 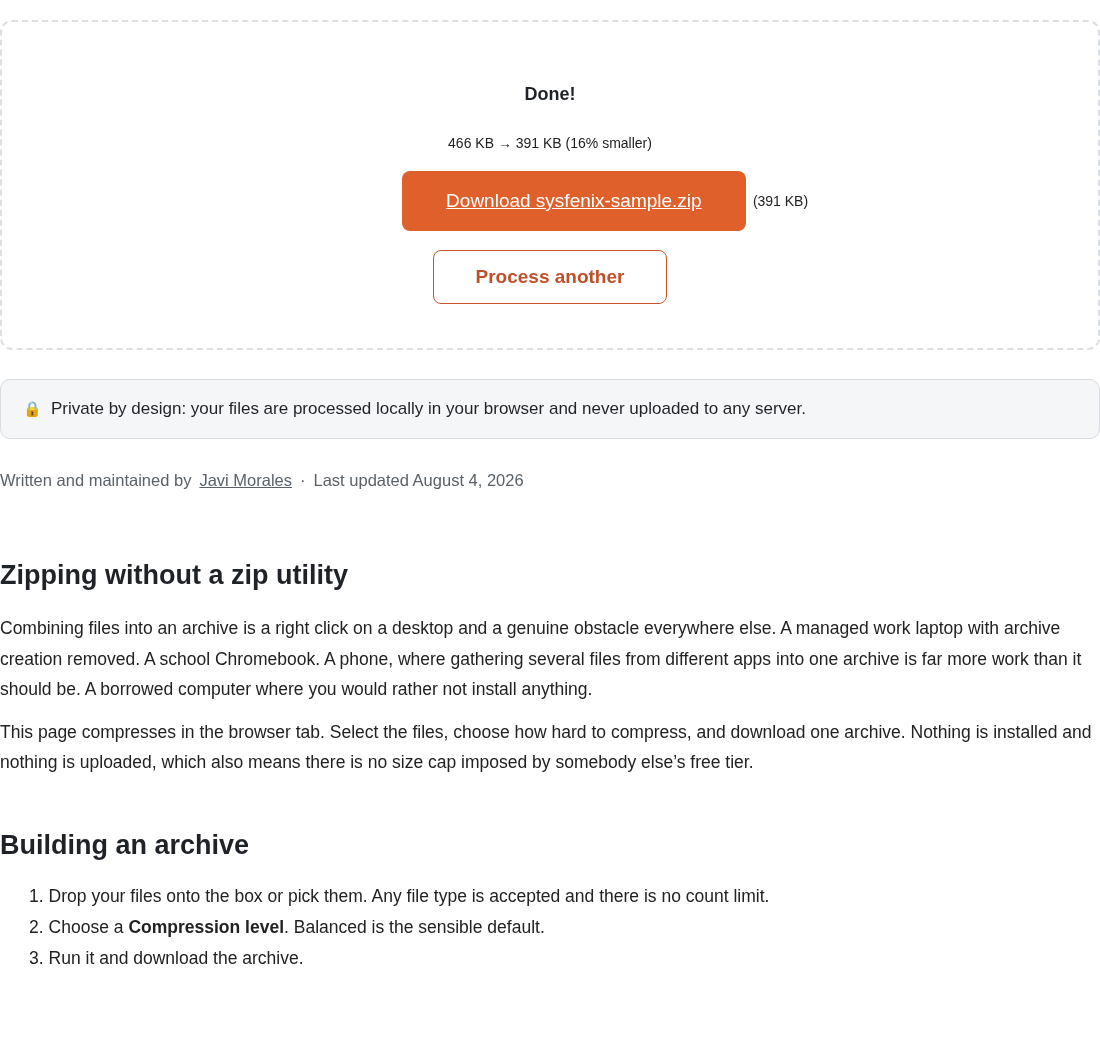 What do you see at coordinates (36, 927) in the screenshot?
I see `step-number: 2.` at bounding box center [36, 927].